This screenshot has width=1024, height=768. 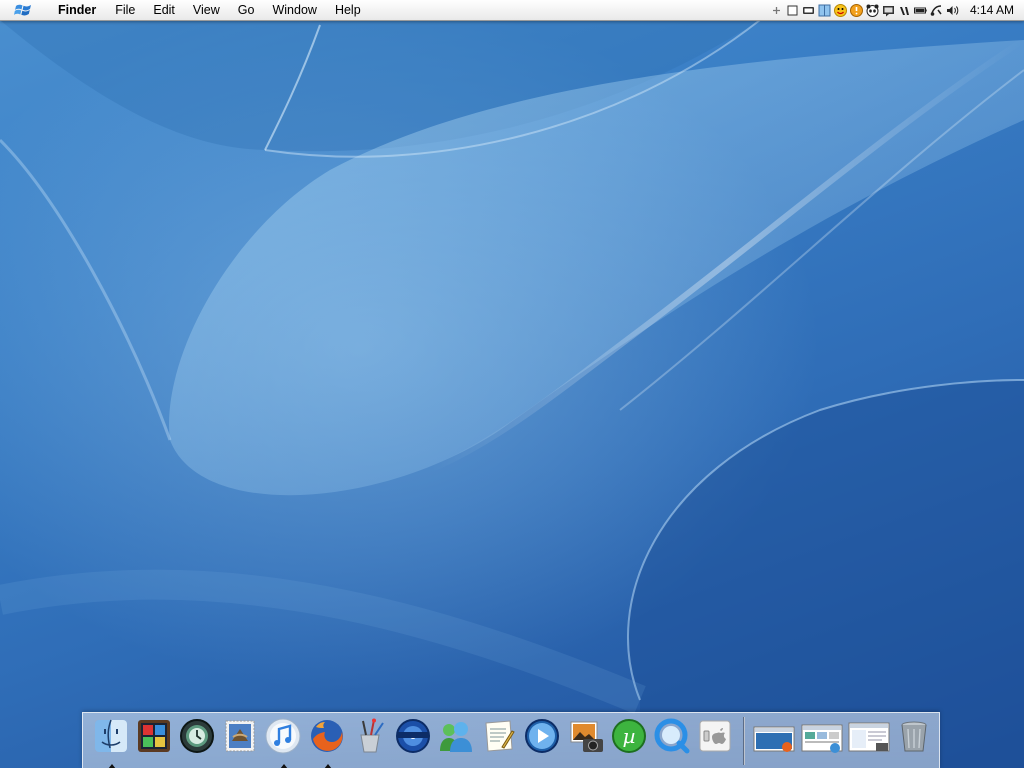 What do you see at coordinates (952, 10) in the screenshot?
I see `volume-icon` at bounding box center [952, 10].